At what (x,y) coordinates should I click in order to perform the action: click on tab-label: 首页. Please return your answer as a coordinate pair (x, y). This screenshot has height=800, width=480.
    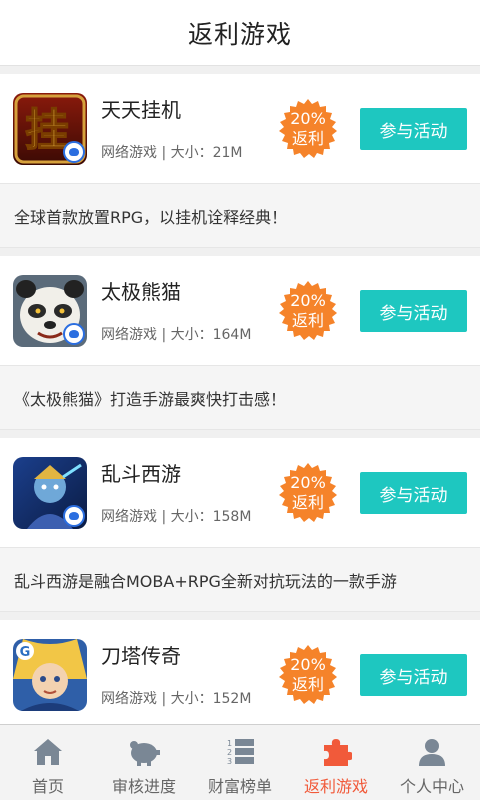
    Looking at the image, I should click on (47, 786).